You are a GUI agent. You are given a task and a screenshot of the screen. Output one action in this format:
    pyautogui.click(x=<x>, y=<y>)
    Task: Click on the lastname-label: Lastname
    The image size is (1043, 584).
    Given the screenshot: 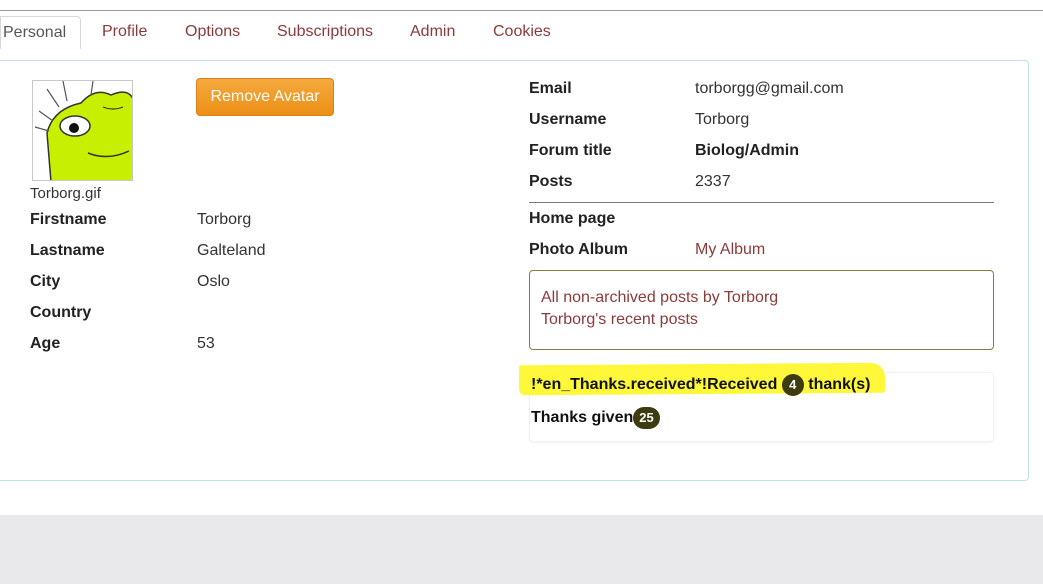 What is the action you would take?
    pyautogui.click(x=67, y=250)
    